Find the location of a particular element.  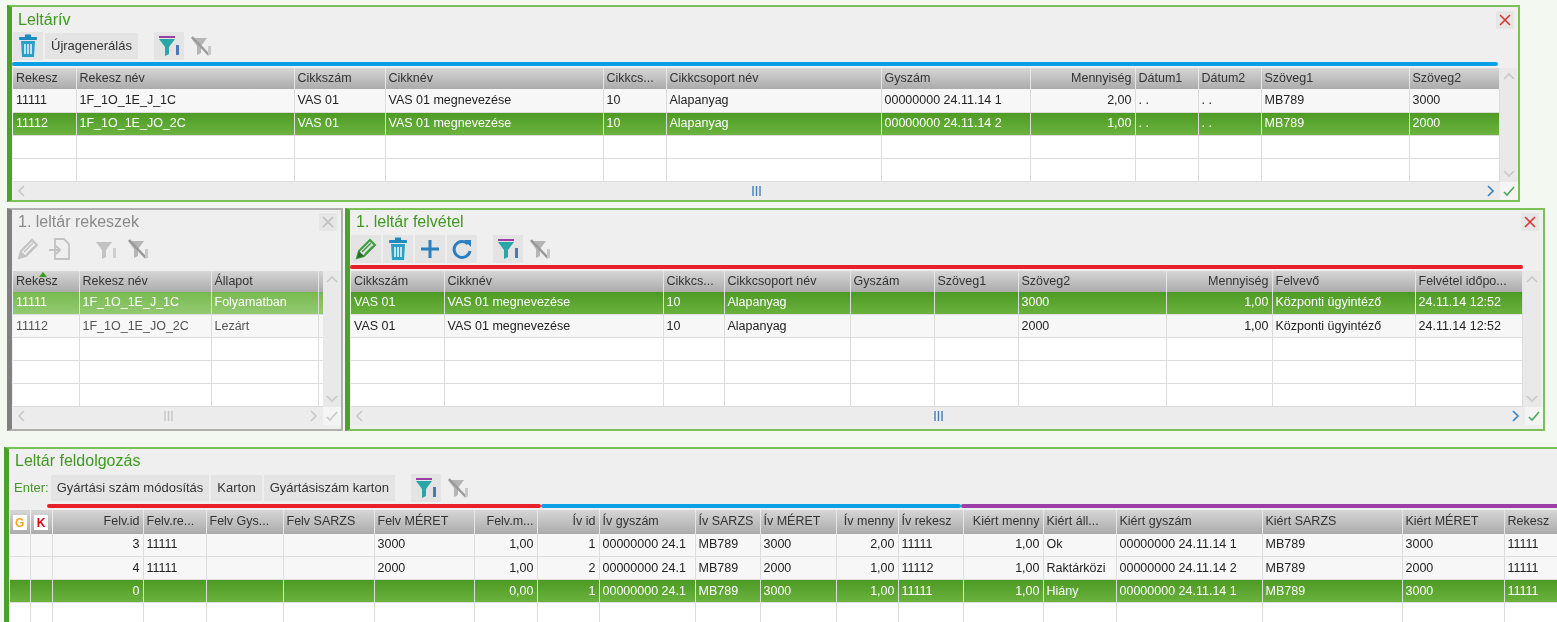

vertical-scrollbar is located at coordinates (332, 338).